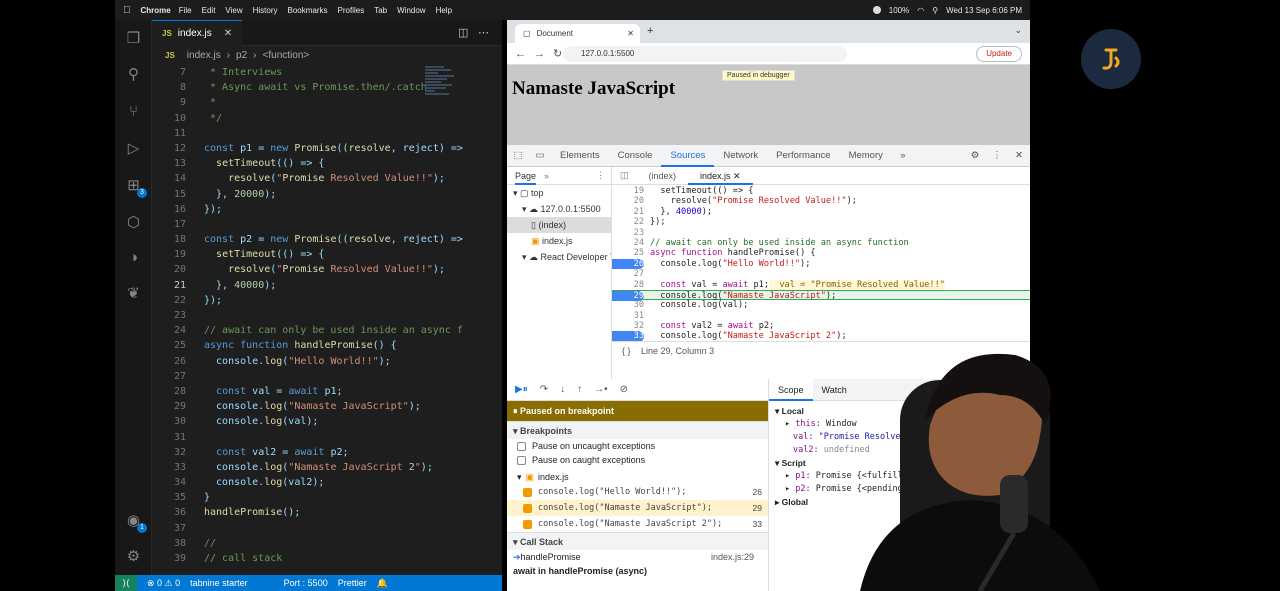  What do you see at coordinates (325, 269) in the screenshot?
I see `code-line: 20 resolve("Promise Resolved Value!!");` at bounding box center [325, 269].